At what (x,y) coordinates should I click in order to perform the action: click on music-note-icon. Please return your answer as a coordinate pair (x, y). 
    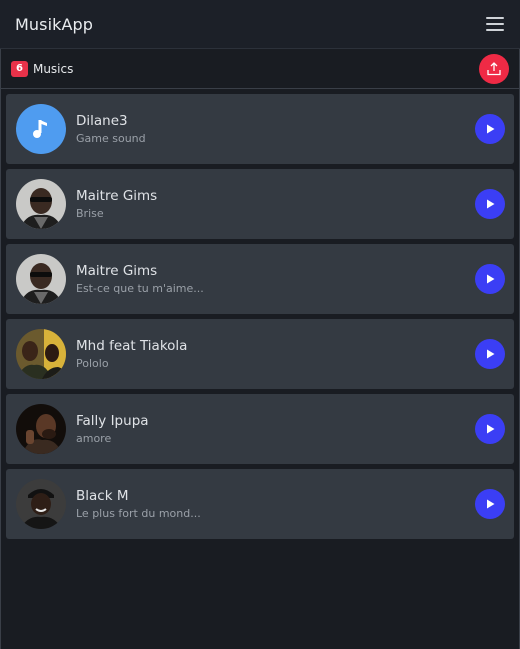
    Looking at the image, I should click on (40, 129).